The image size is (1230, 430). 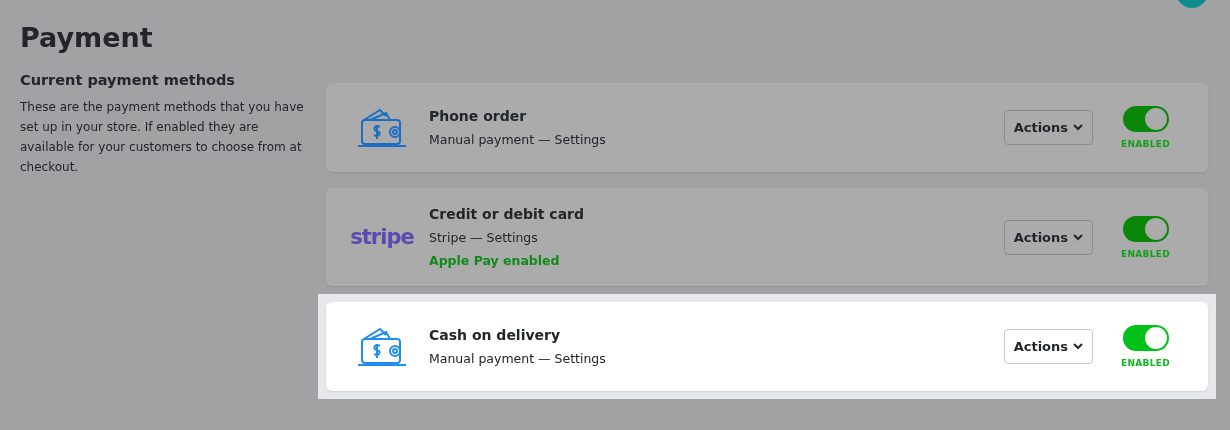 What do you see at coordinates (162, 137) in the screenshot?
I see `section-description: These are the payment methods that you have set up in your store. If enabled they are available for your customers to choose from at checkout.` at bounding box center [162, 137].